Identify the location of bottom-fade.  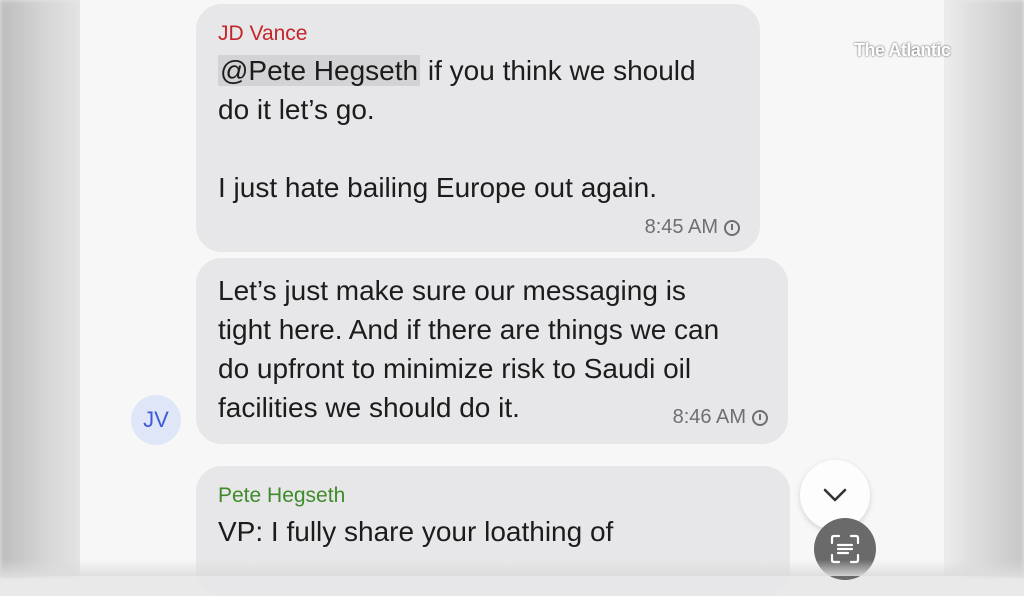
(512, 568).